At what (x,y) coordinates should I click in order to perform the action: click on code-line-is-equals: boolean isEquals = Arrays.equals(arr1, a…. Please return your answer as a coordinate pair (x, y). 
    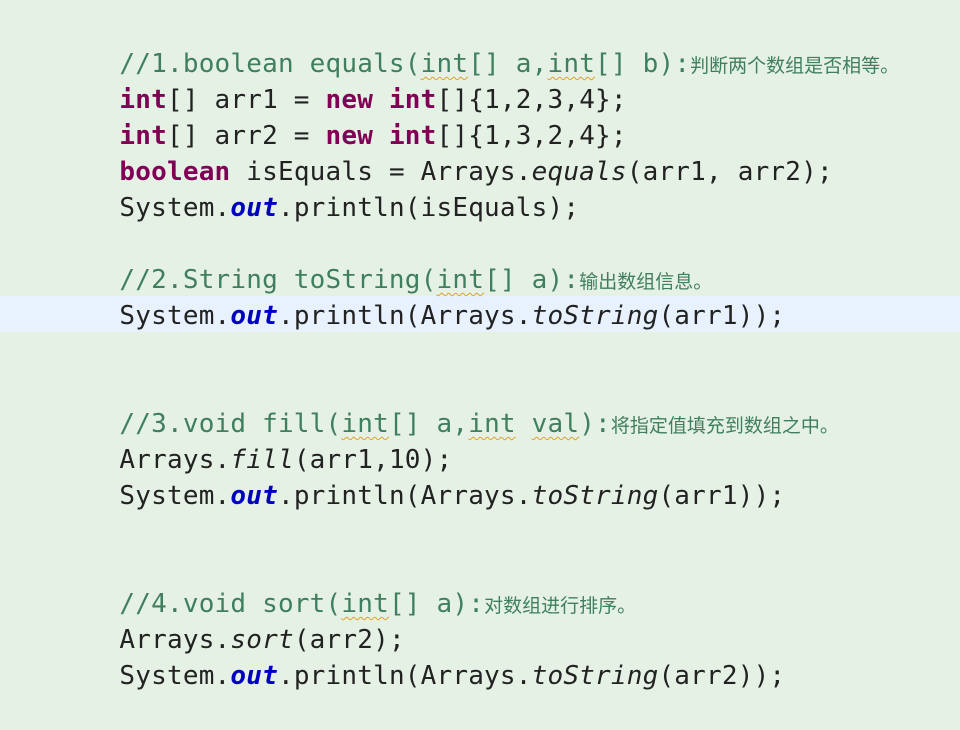
    Looking at the image, I should click on (444, 152).